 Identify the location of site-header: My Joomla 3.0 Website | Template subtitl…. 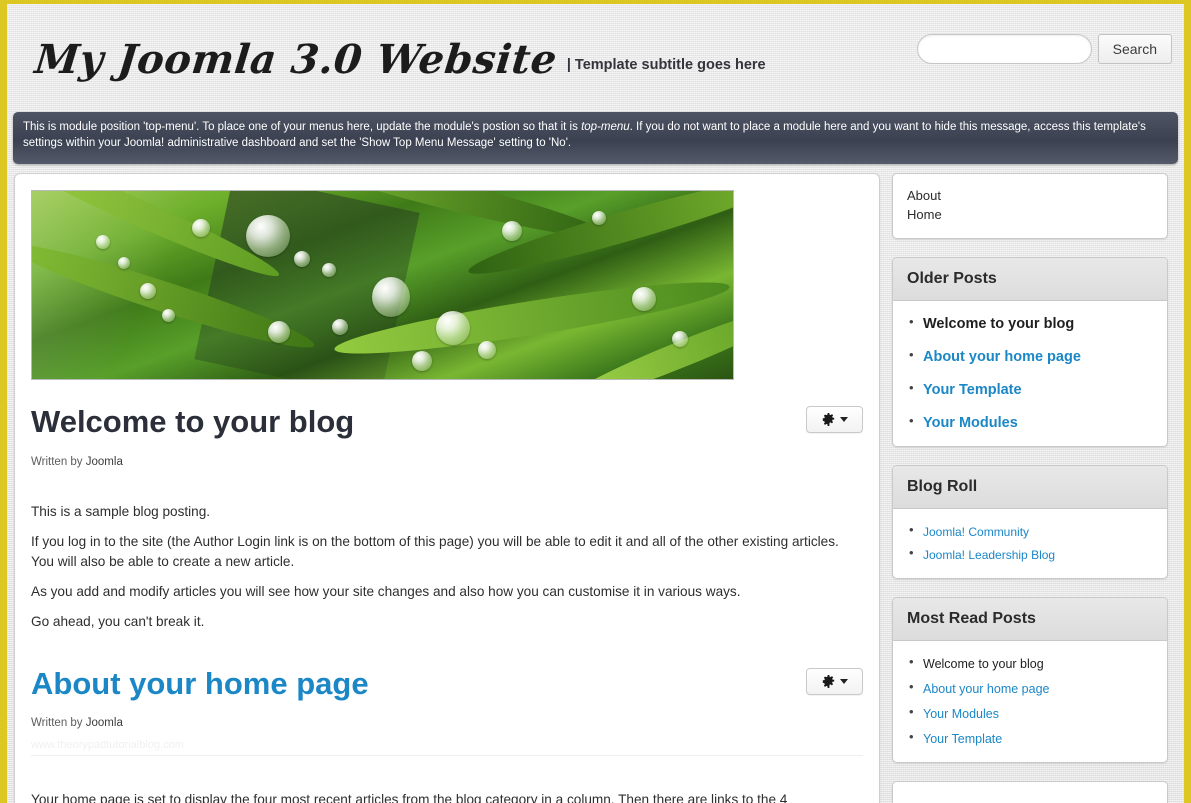
(595, 58).